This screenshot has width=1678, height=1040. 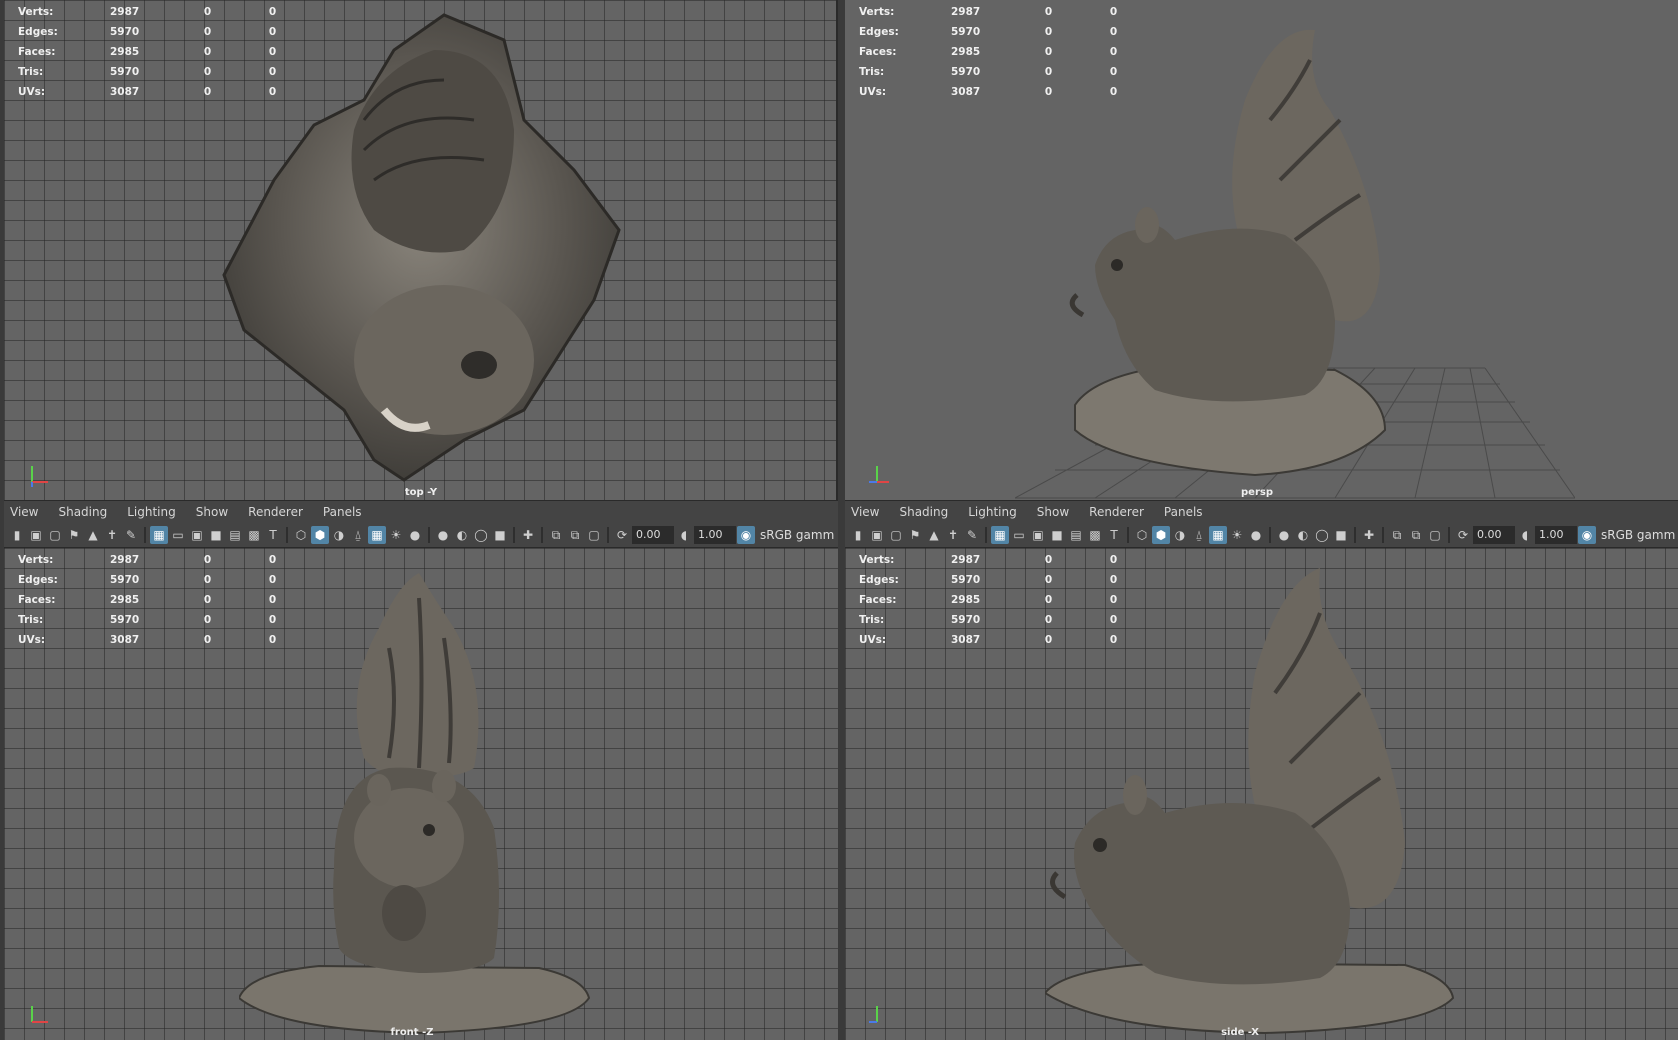 I want to click on toolbar-separator, so click(x=1270, y=535).